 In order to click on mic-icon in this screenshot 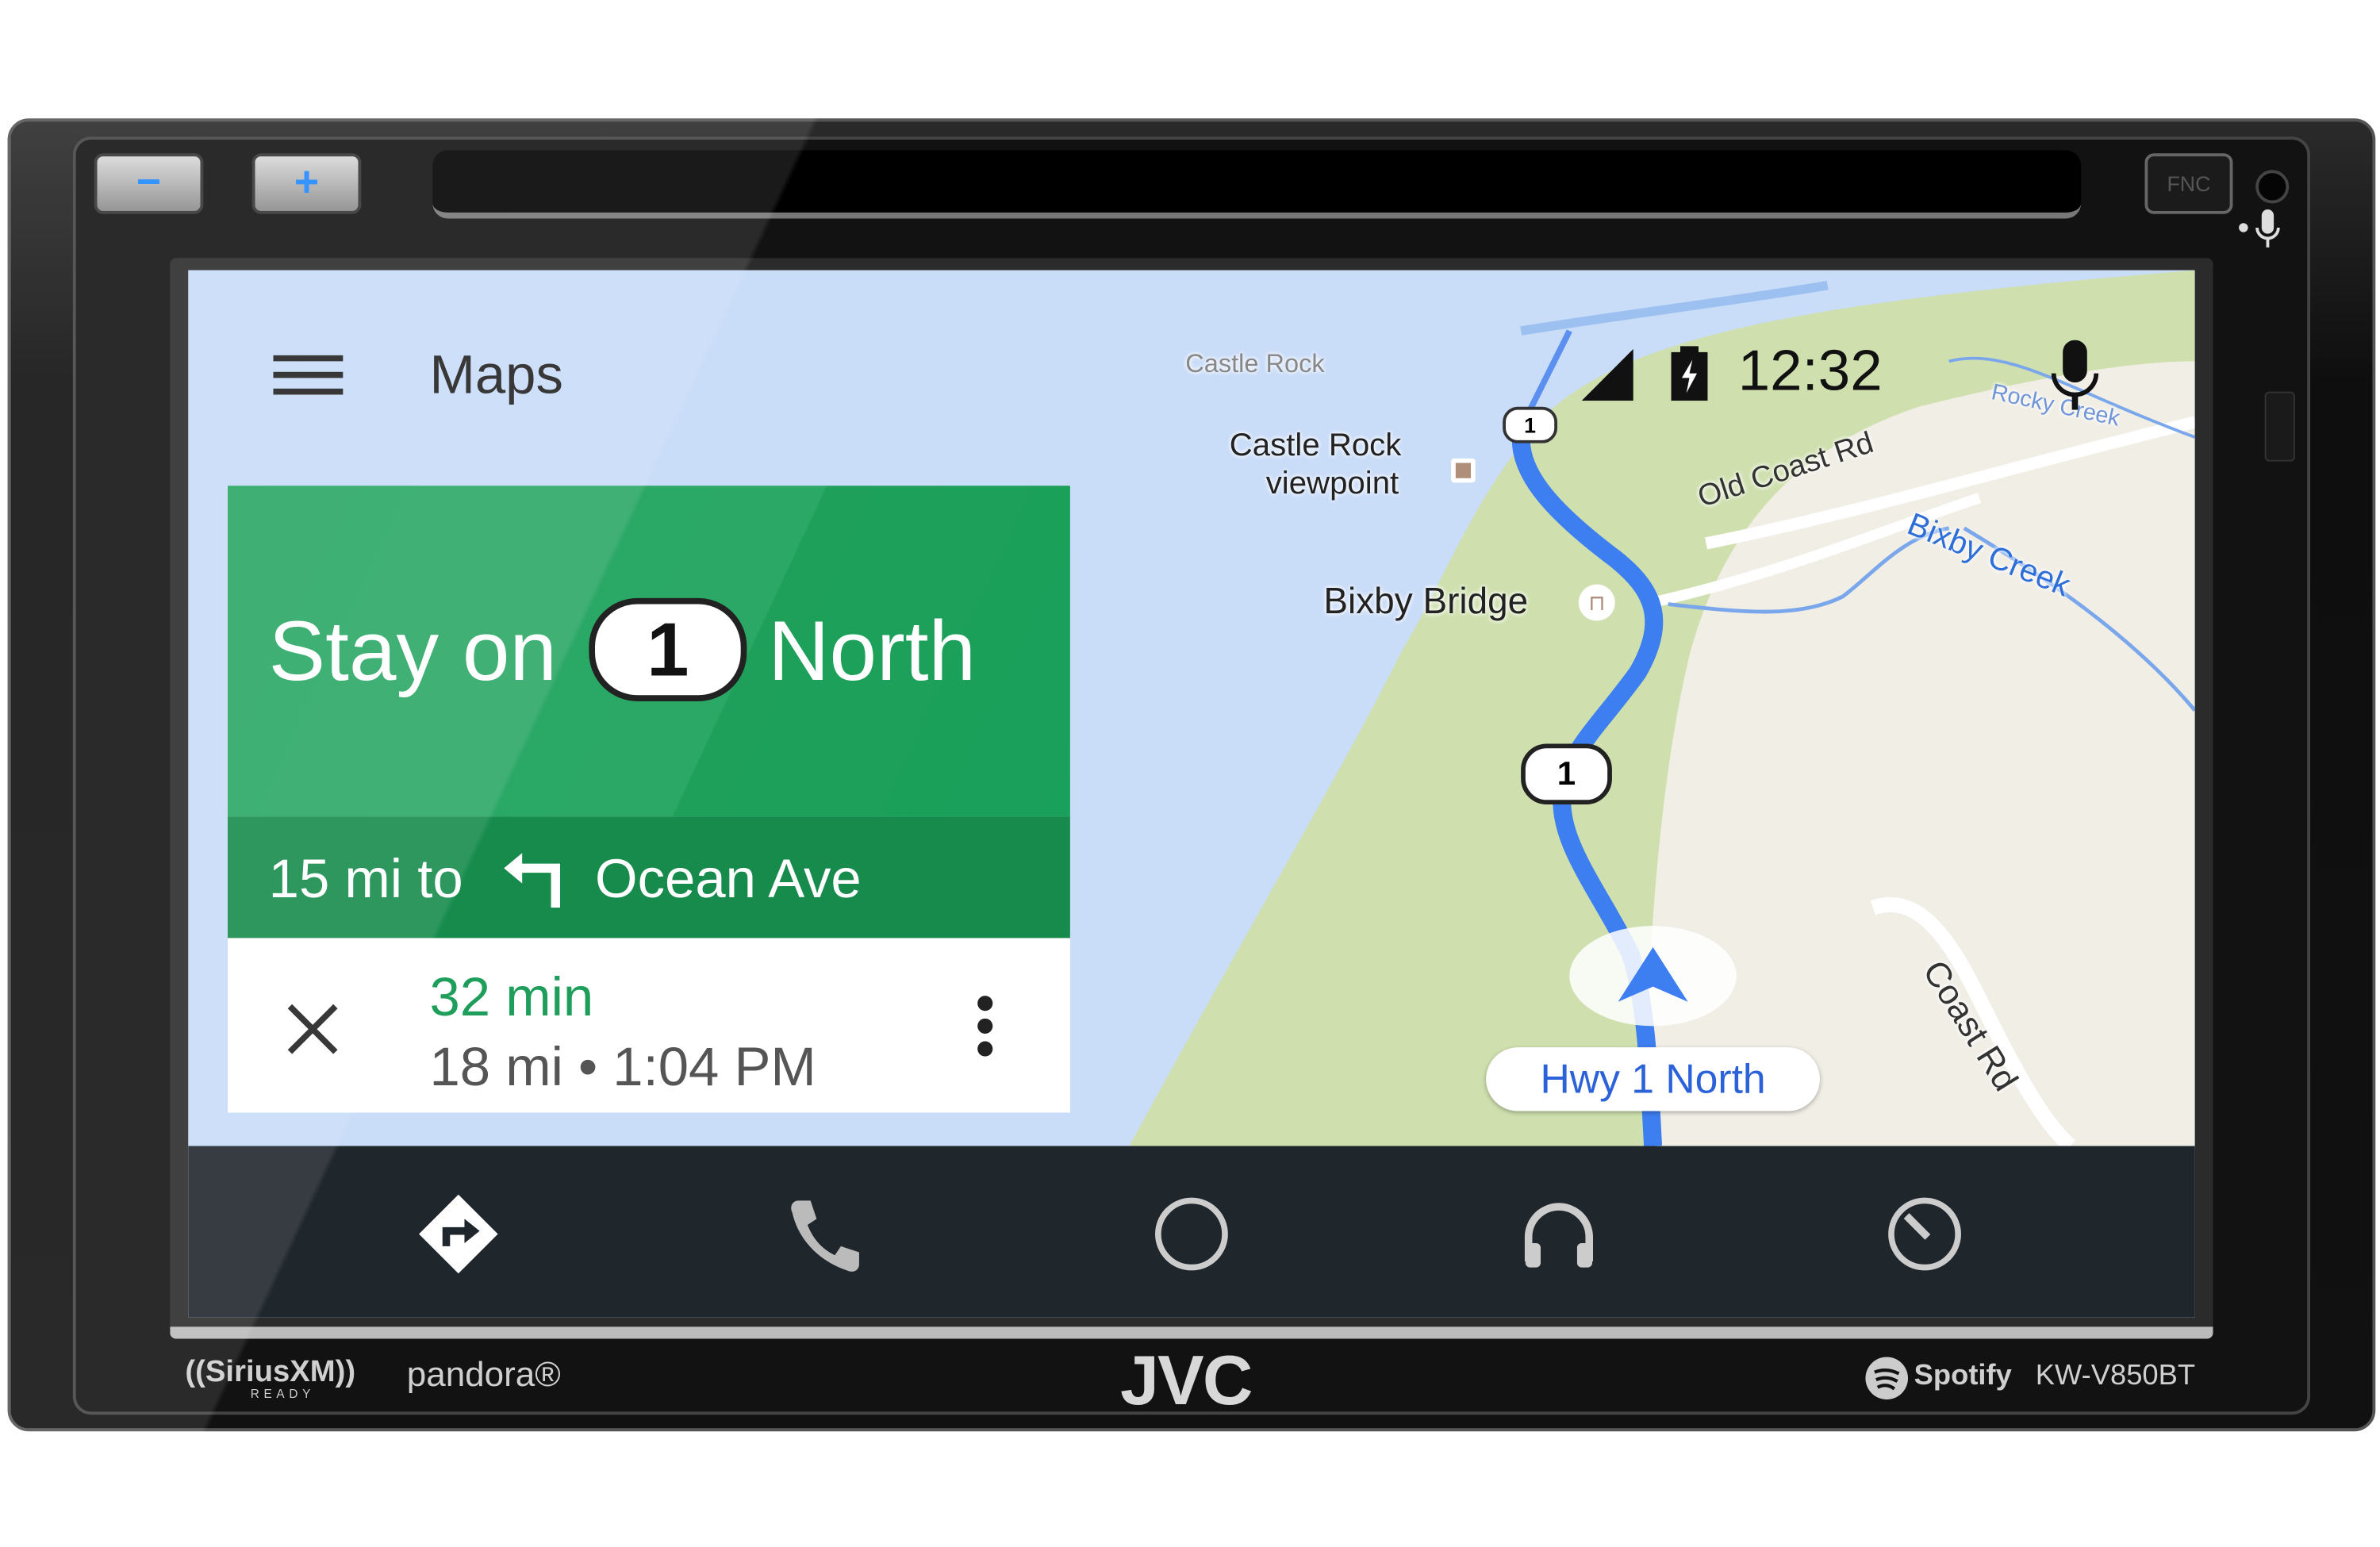, I will do `click(2075, 375)`.